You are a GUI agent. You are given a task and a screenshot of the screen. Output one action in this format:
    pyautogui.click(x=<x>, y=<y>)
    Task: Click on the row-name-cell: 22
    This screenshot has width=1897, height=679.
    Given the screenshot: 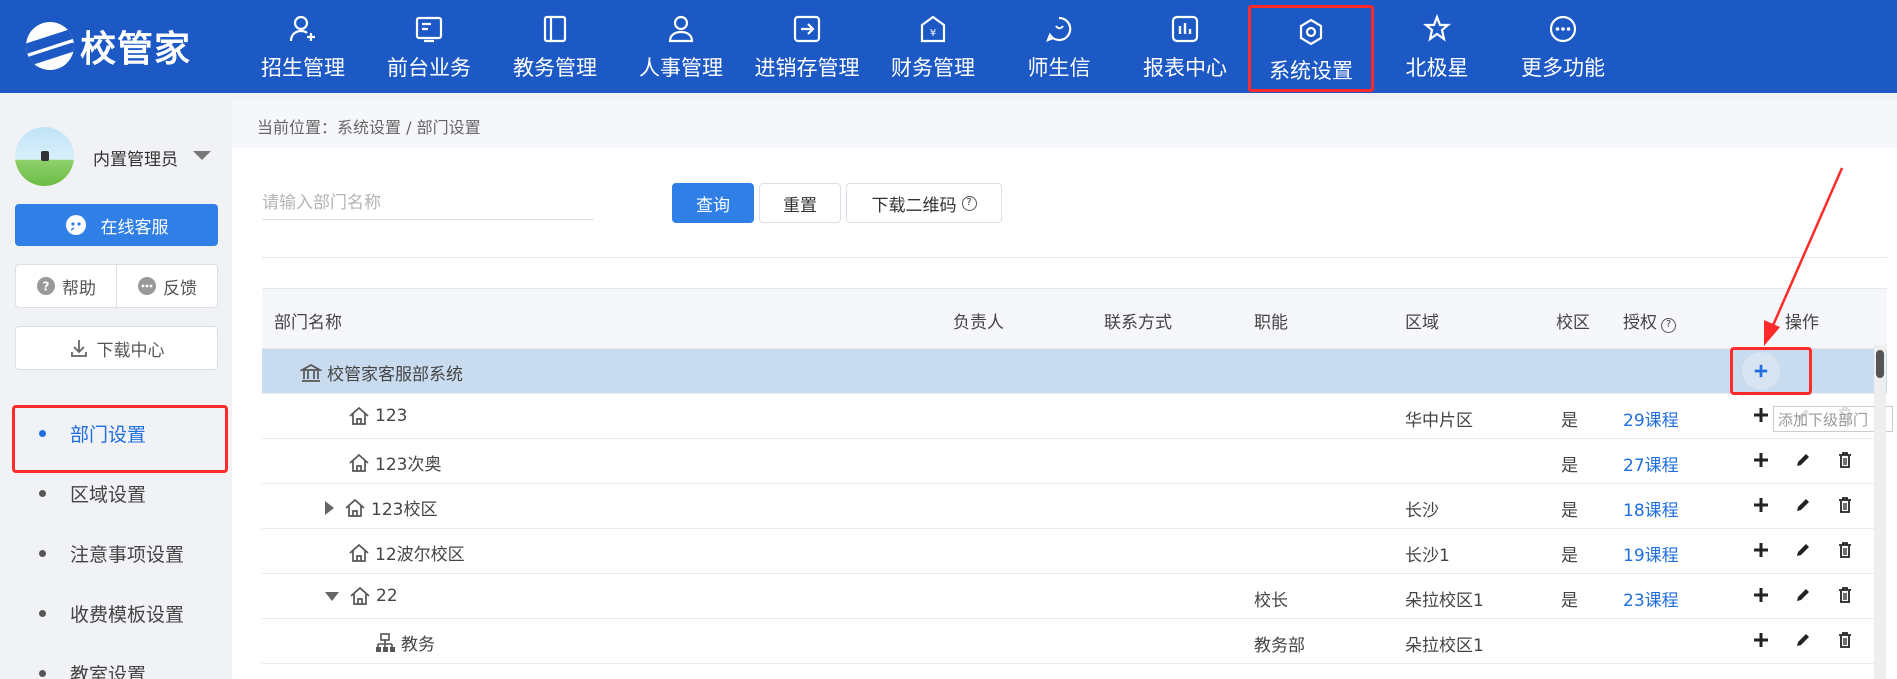 What is the action you would take?
    pyautogui.click(x=361, y=596)
    